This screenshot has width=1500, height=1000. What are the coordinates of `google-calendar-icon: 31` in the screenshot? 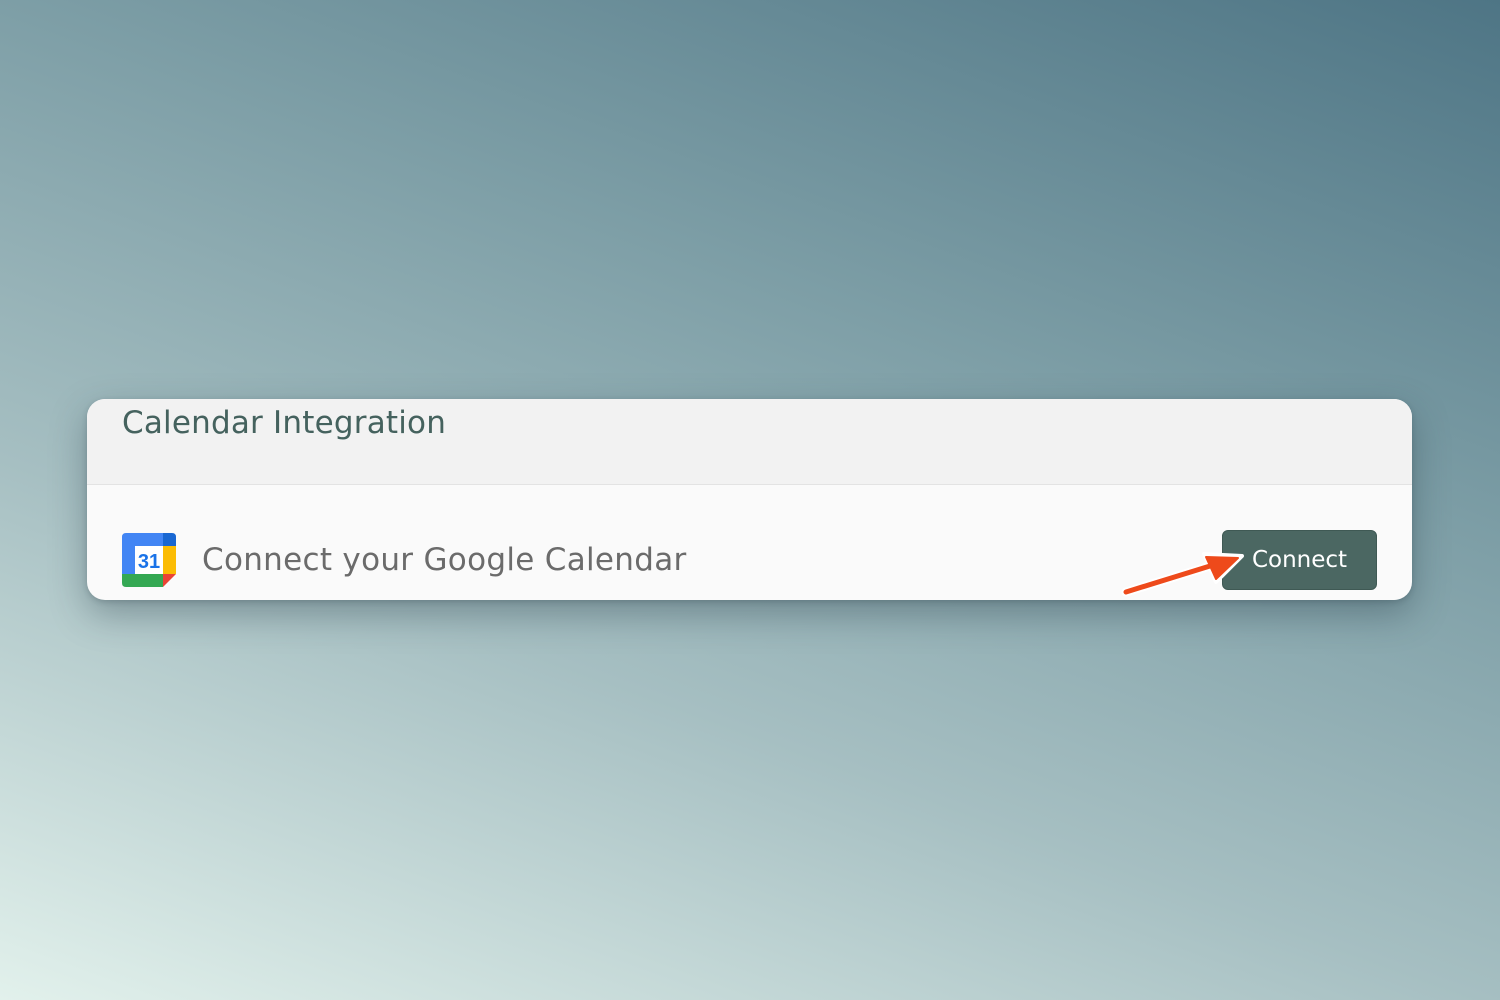 It's located at (149, 560).